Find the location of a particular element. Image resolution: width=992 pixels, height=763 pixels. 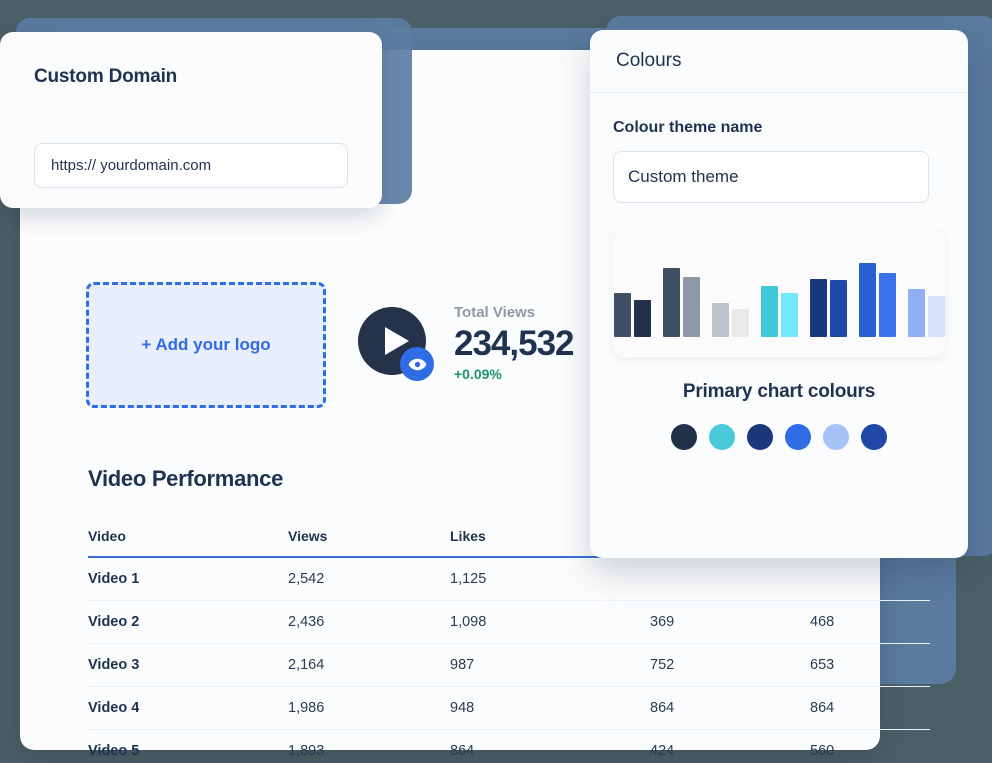

table-row: Video 4 1,986 948 864 864 is located at coordinates (509, 708).